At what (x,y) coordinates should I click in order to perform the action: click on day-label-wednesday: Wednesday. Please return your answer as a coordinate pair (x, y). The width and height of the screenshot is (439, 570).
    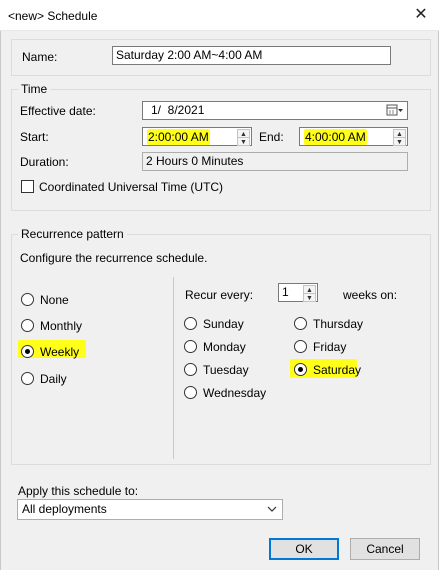
    Looking at the image, I should click on (234, 393).